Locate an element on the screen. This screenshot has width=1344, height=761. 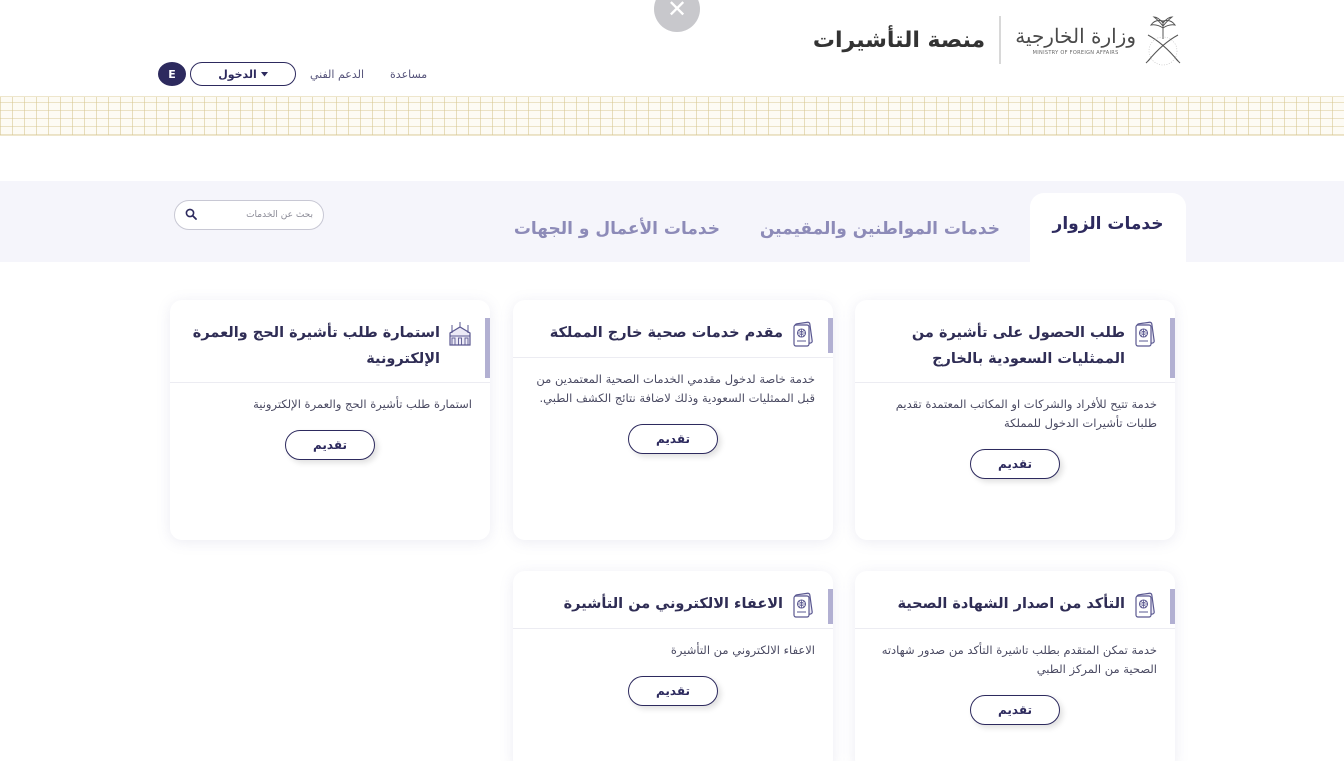
saudi-emblem-icon is located at coordinates (1163, 41).